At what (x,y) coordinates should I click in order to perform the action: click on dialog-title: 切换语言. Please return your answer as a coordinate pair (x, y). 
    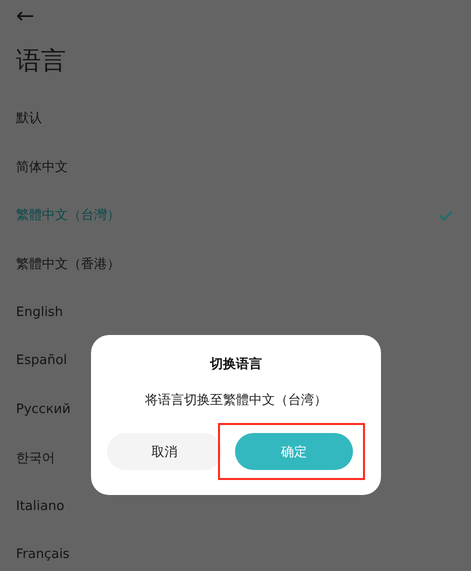
    Looking at the image, I should click on (236, 364).